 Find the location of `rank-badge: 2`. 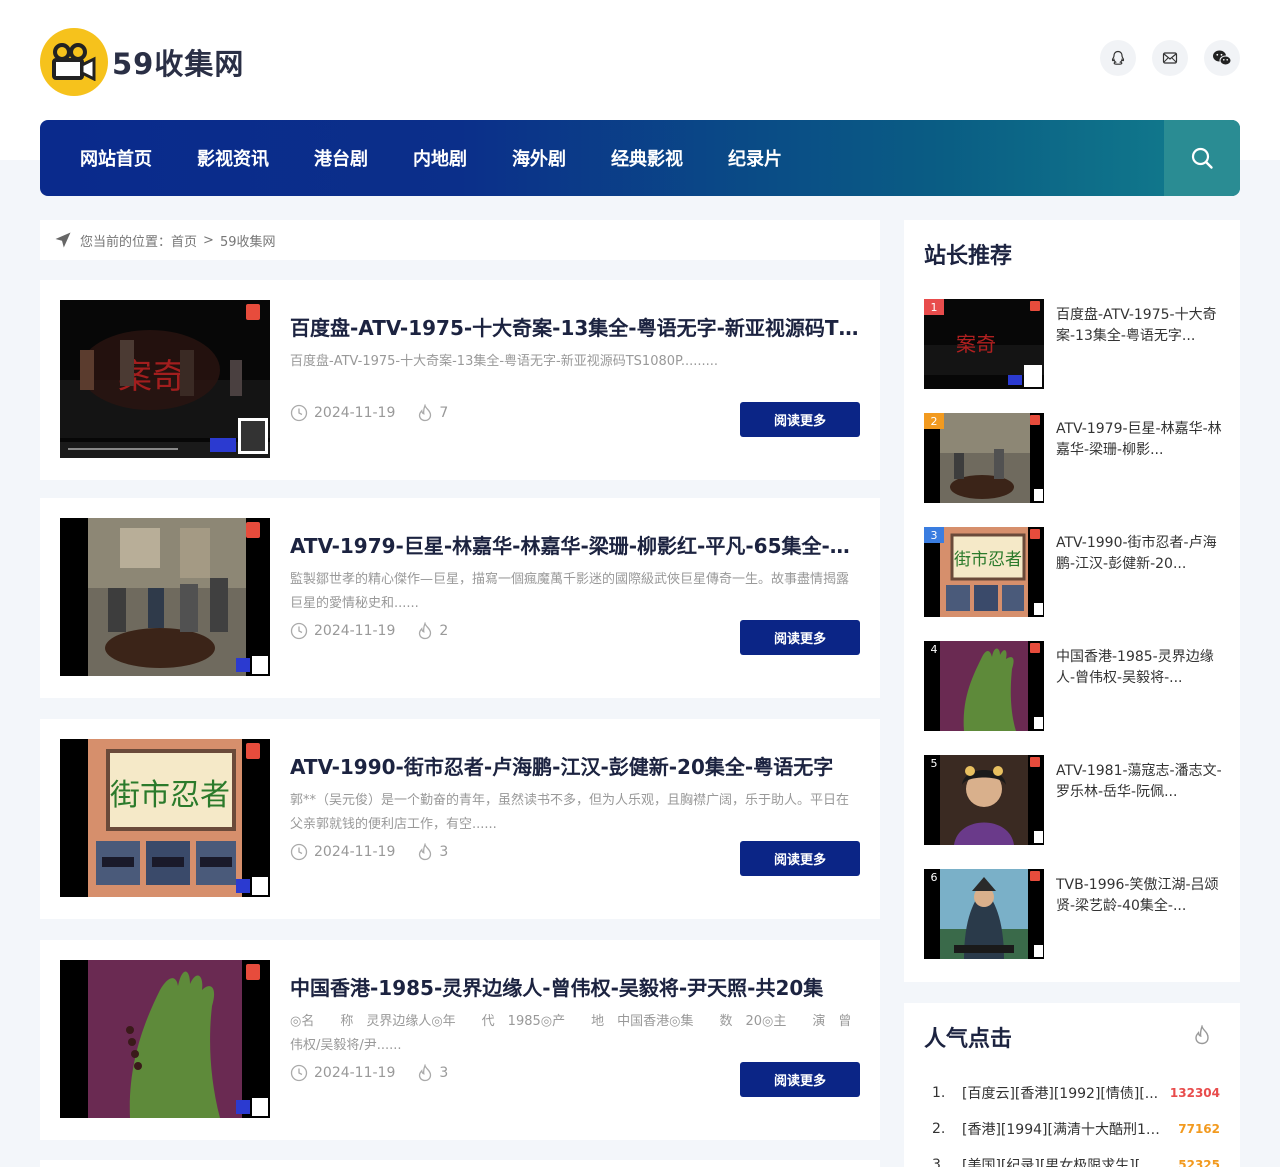

rank-badge: 2 is located at coordinates (934, 421).